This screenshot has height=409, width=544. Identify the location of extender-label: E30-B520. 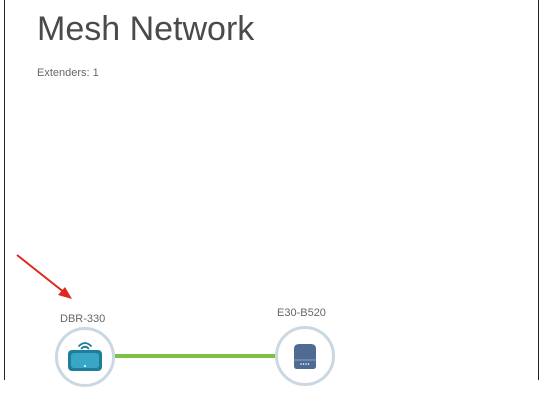
(301, 313).